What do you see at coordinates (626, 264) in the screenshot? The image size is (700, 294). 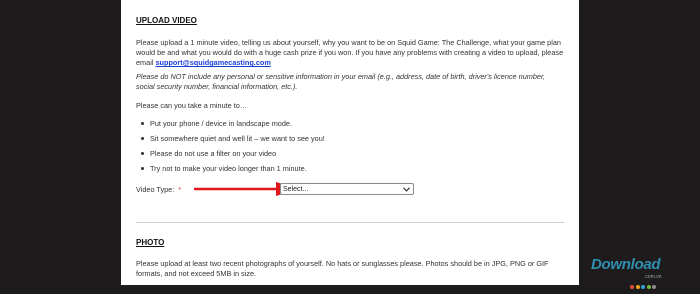 I see `watermark-logo-text: Download` at bounding box center [626, 264].